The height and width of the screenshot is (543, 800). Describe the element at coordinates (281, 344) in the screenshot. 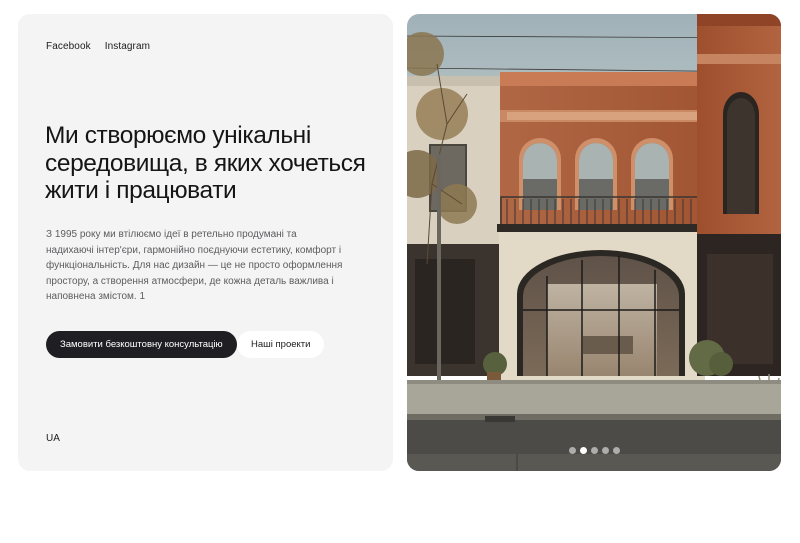

I see `our-projects-button: Наші проекти` at that location.